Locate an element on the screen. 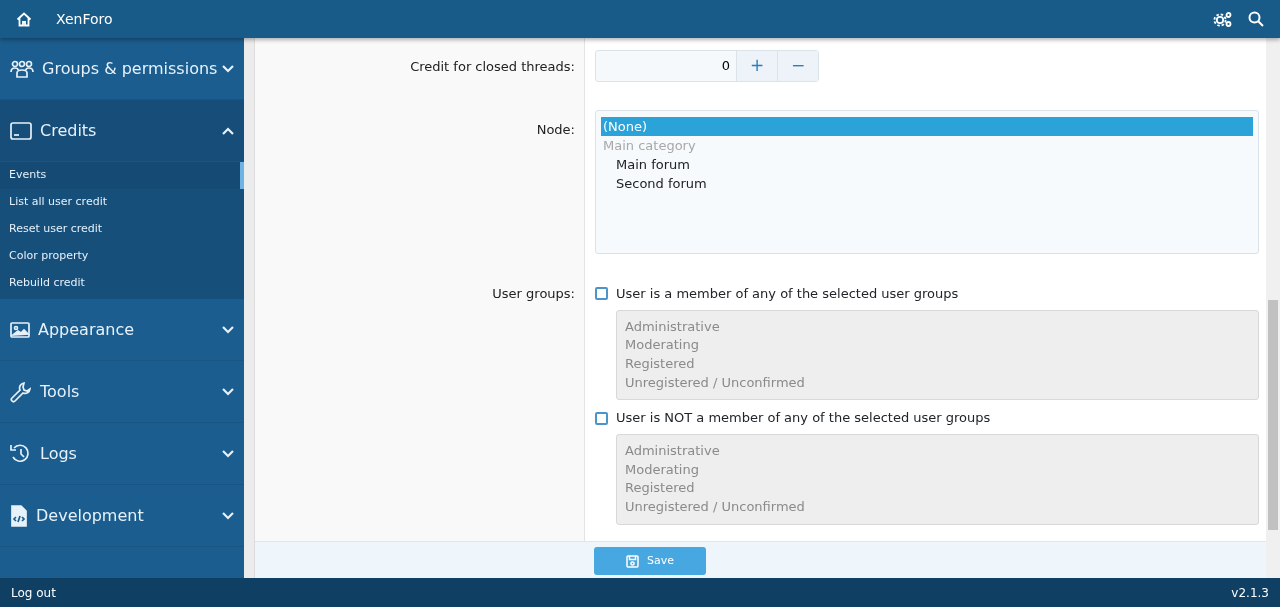 Image resolution: width=1280 pixels, height=607 pixels. version-label: v2.1.3 is located at coordinates (1250, 593).